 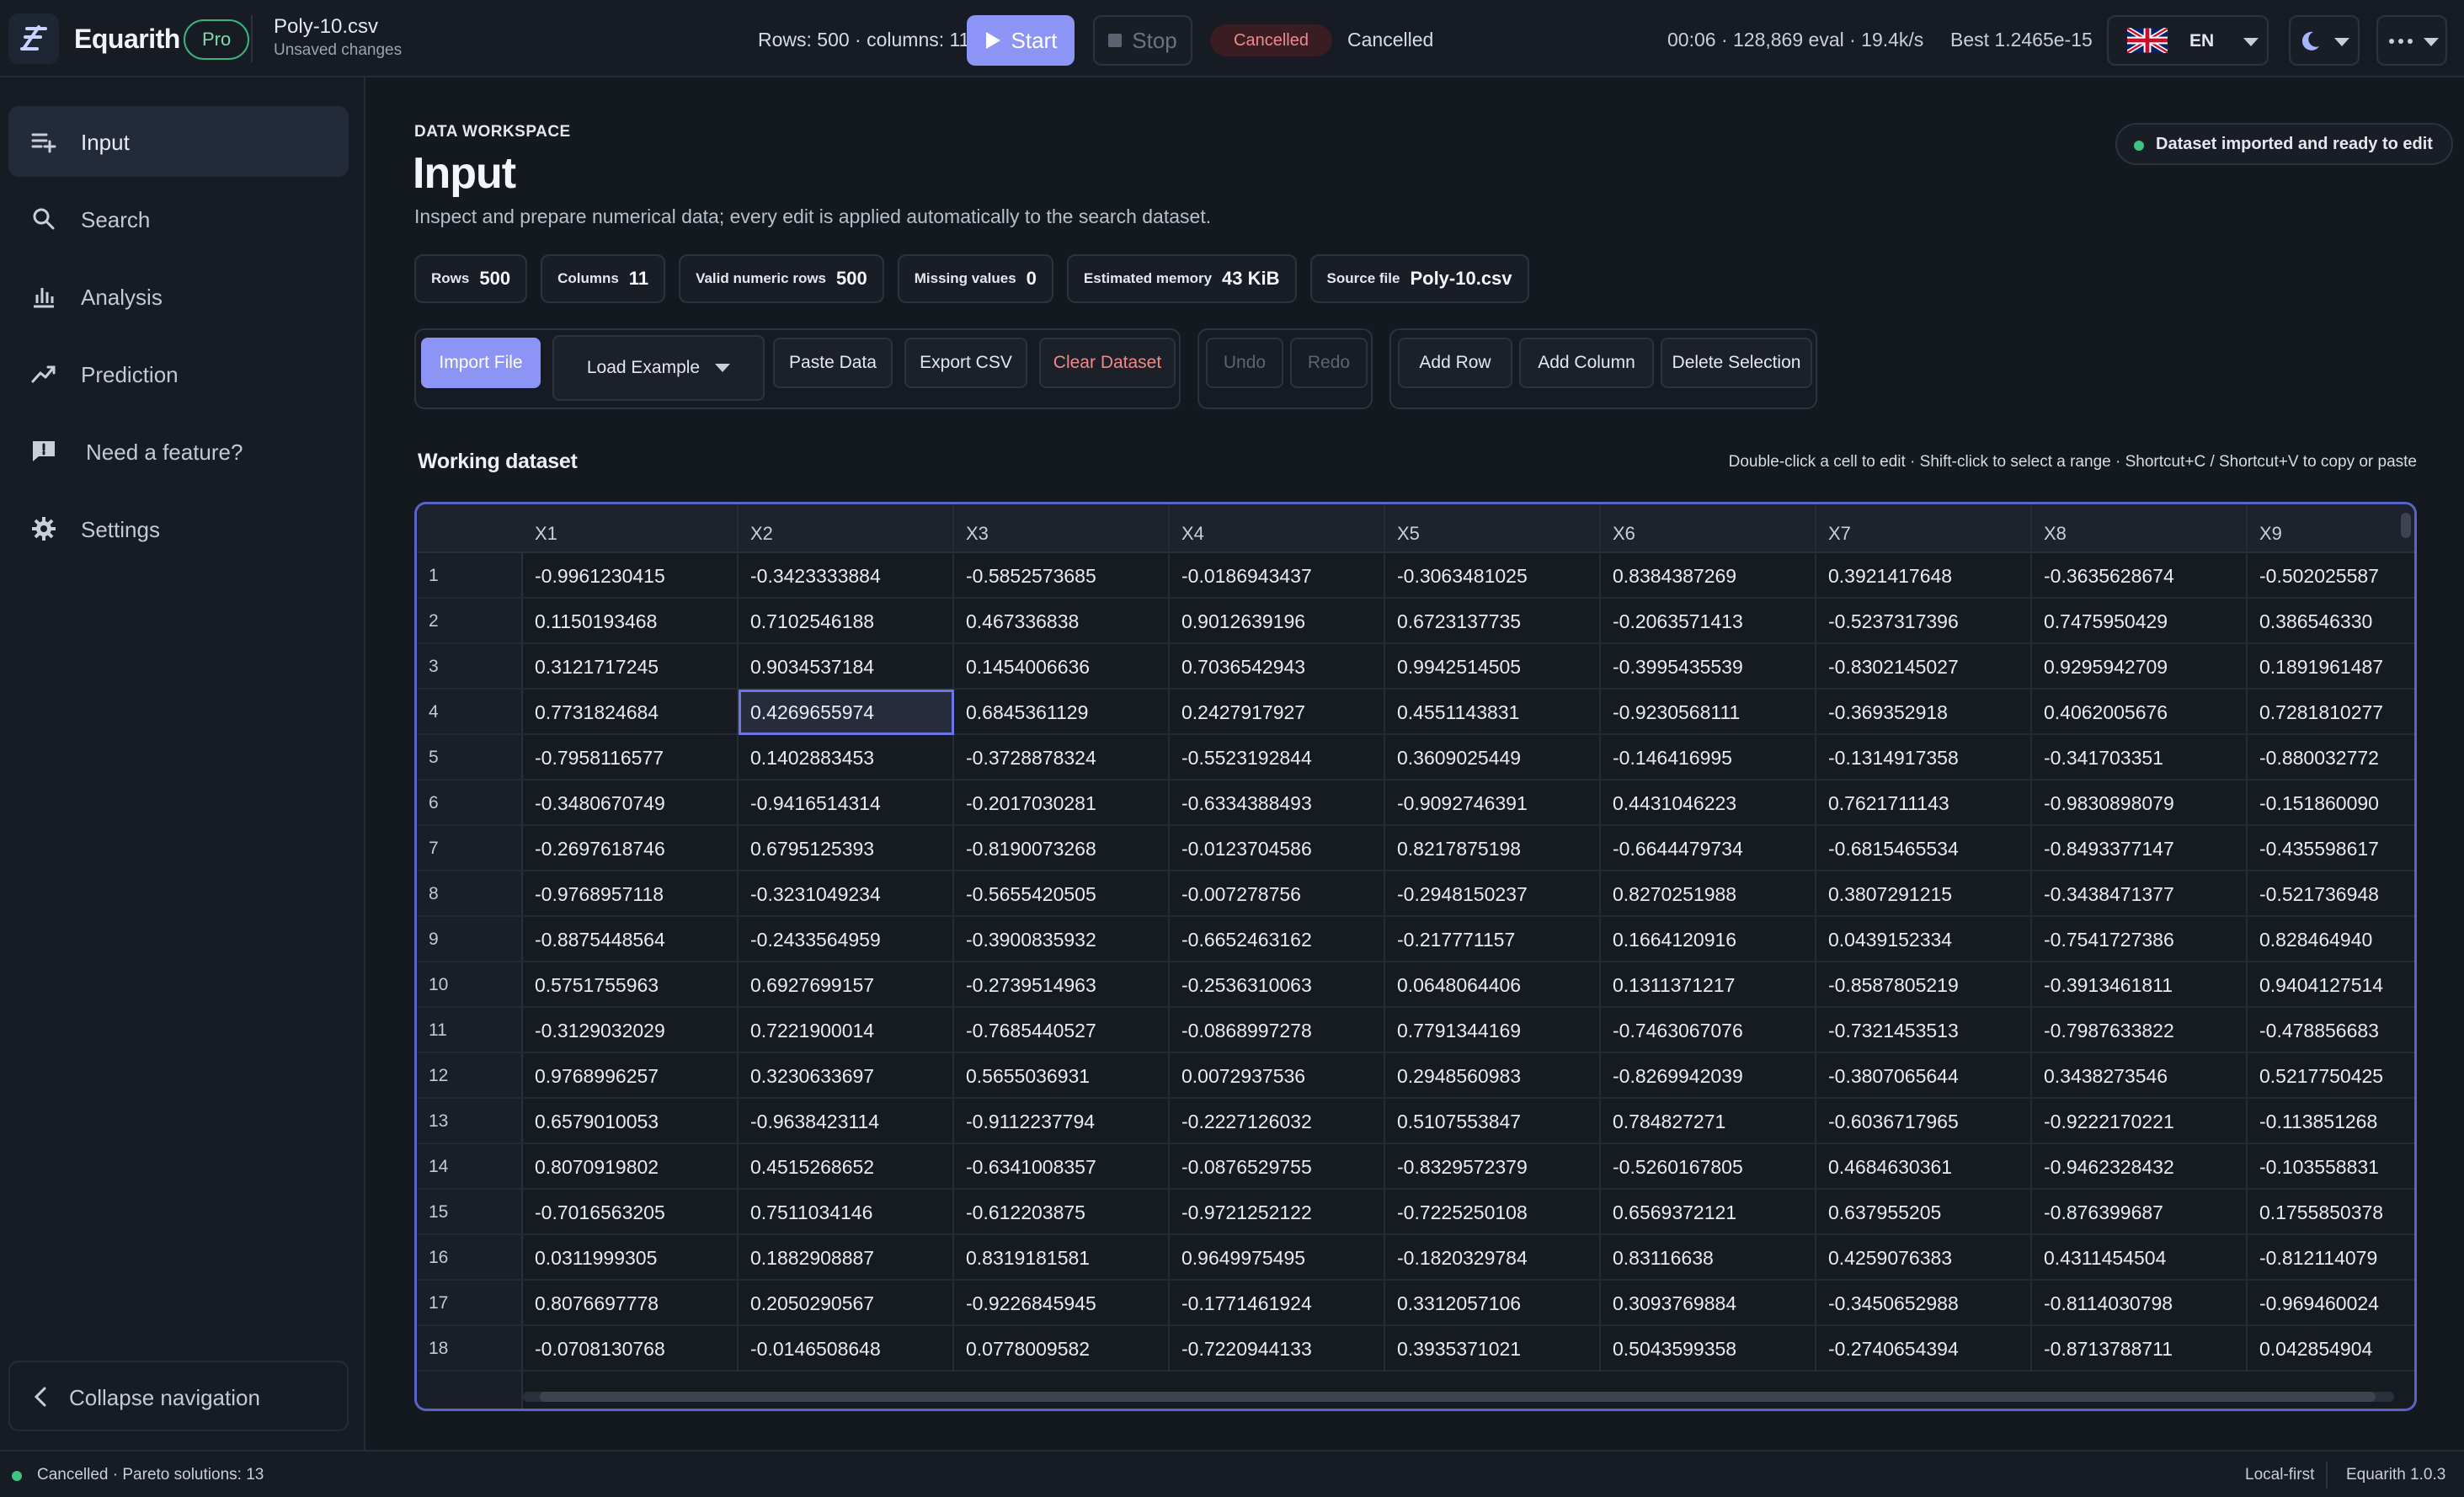 I want to click on row-number: 13, so click(x=470, y=1121).